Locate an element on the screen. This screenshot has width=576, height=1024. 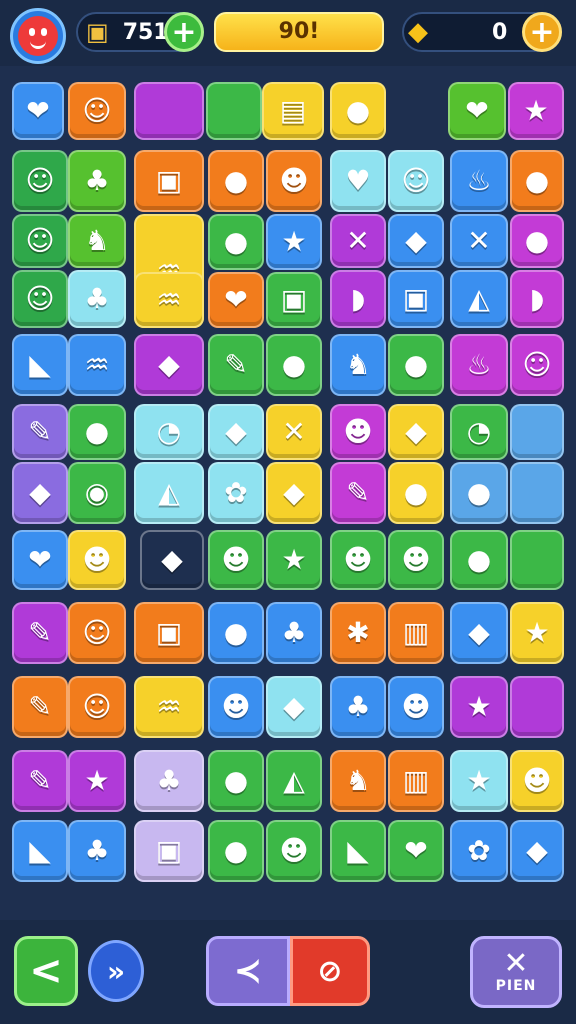
avatar is located at coordinates (38, 36).